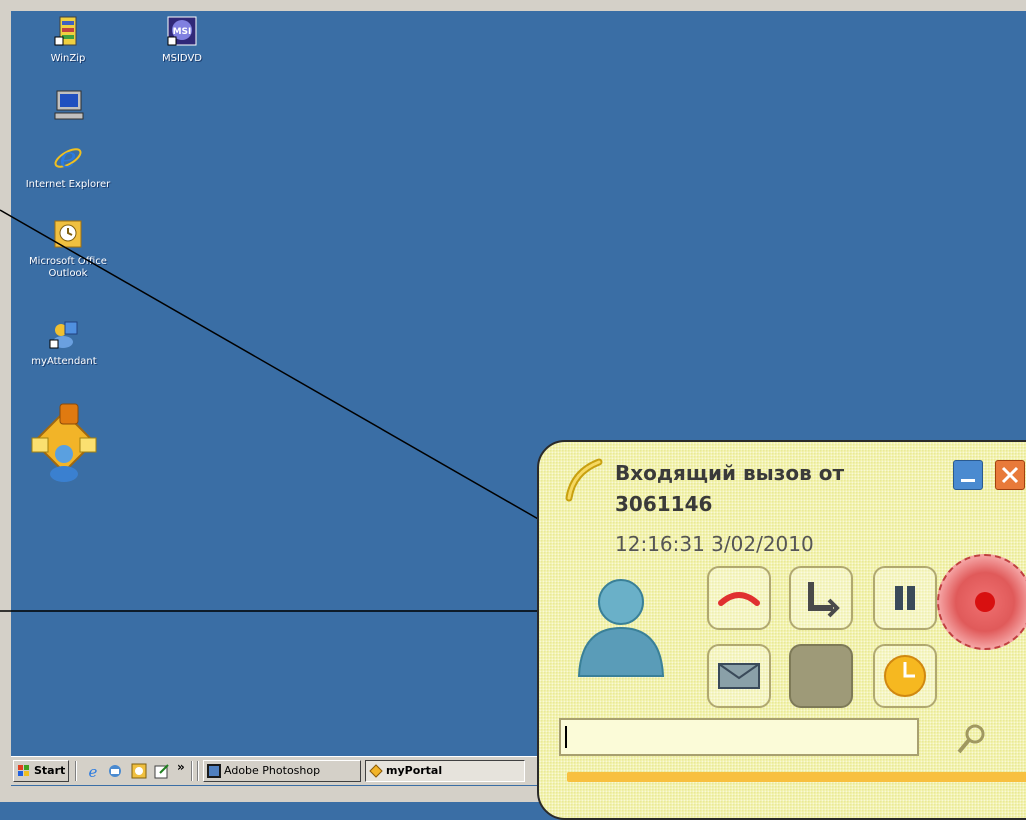 Image resolution: width=1026 pixels, height=820 pixels. Describe the element at coordinates (68, 267) in the screenshot. I see `desktop-icon-label: Microsoft Office Outlook` at that location.